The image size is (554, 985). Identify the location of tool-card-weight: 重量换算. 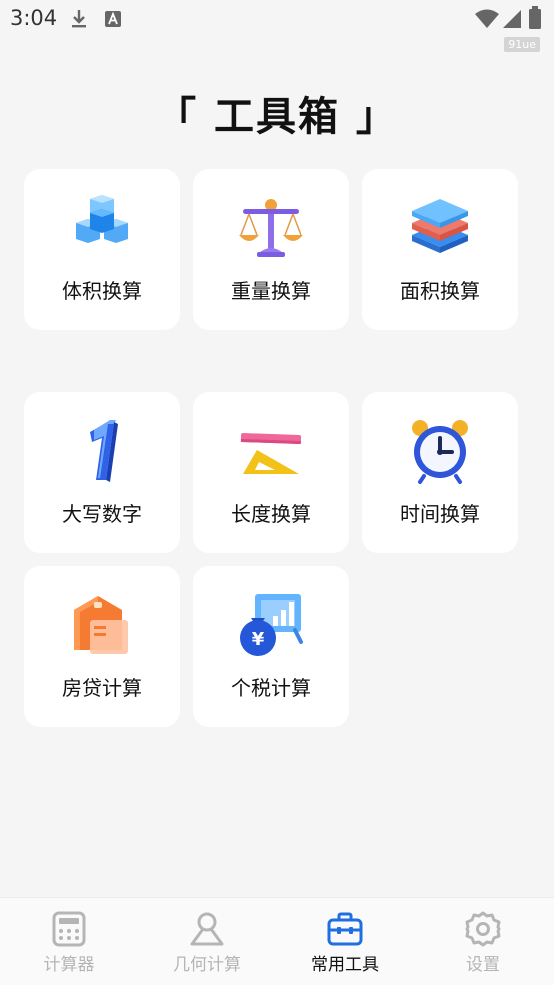
(271, 249).